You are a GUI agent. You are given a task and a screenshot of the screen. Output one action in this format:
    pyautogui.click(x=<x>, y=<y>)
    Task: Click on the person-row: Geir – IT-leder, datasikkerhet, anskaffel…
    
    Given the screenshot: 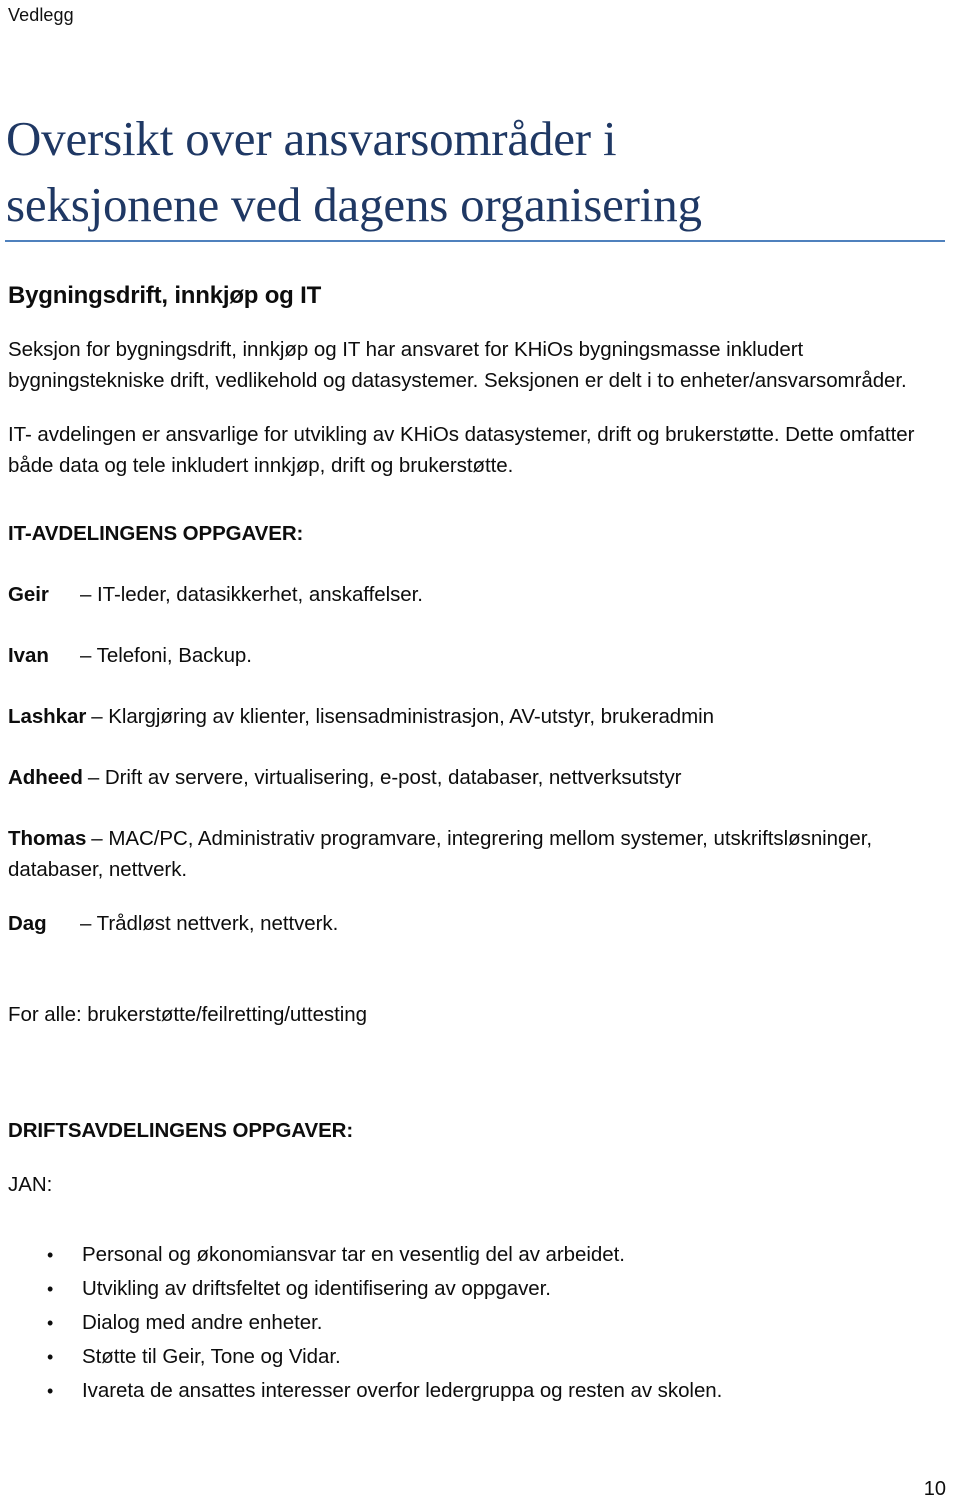 What is the action you would take?
    pyautogui.click(x=478, y=594)
    